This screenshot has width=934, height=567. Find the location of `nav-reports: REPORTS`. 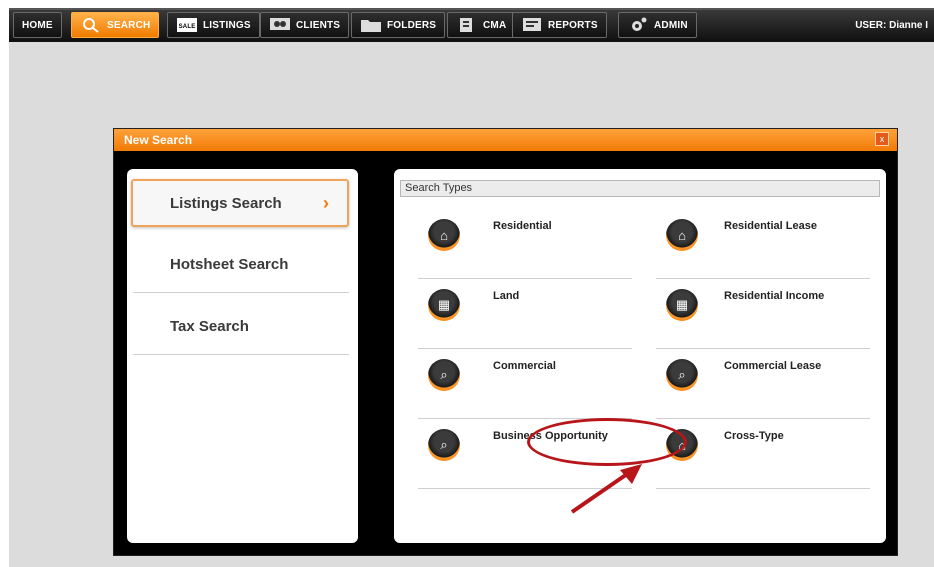

nav-reports: REPORTS is located at coordinates (559, 25).